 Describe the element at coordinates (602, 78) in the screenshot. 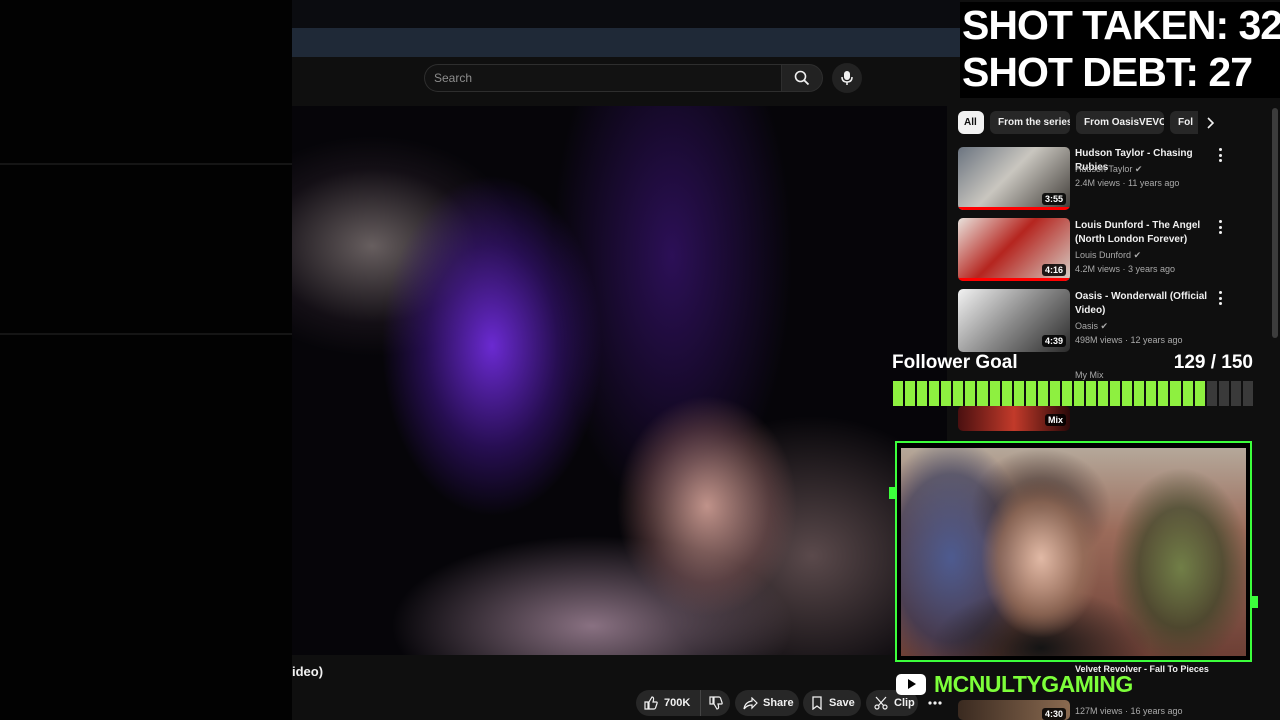

I see `search-input: Search` at that location.